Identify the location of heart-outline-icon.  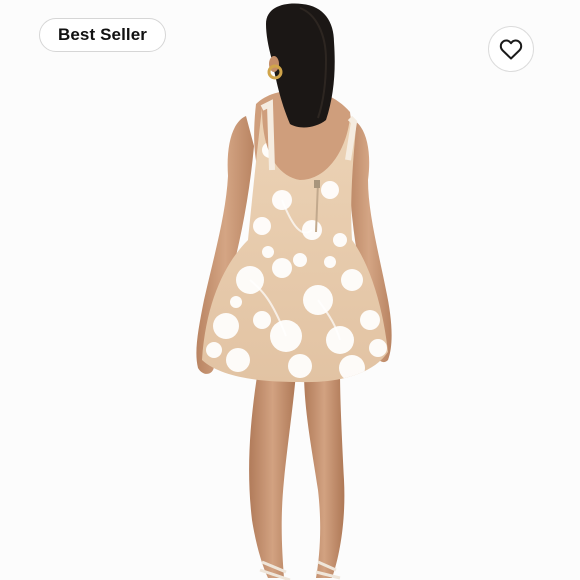
(511, 49).